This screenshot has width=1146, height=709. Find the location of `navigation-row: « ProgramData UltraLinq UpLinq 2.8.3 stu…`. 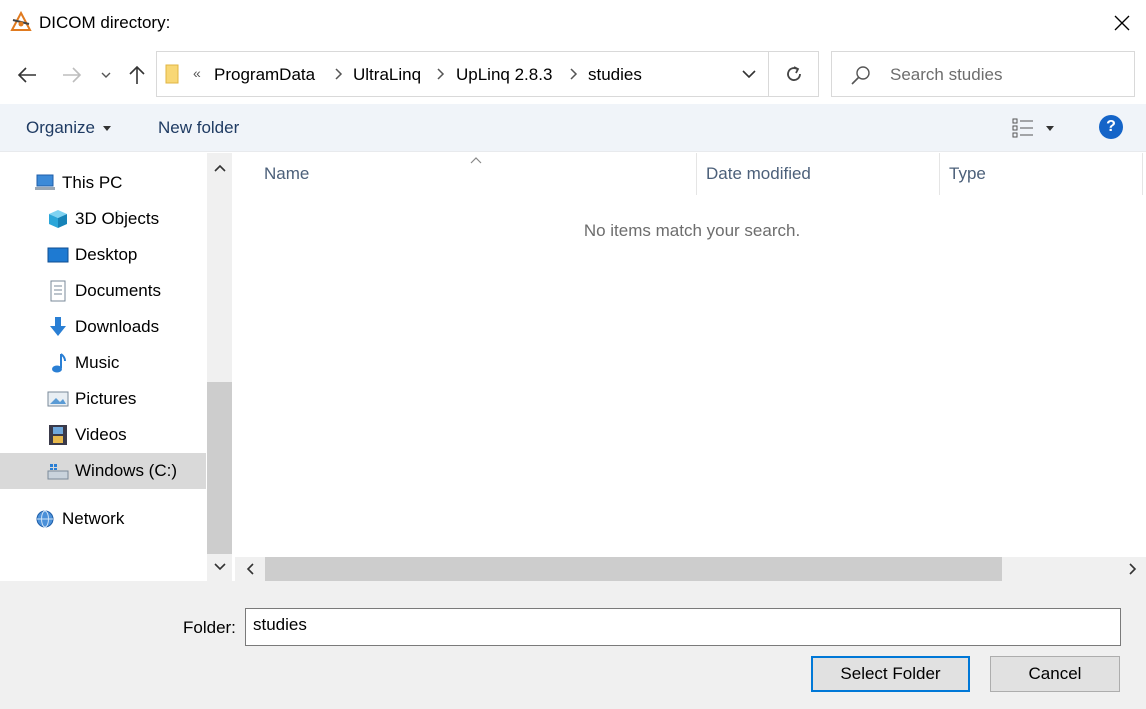

navigation-row: « ProgramData UltraLinq UpLinq 2.8.3 stu… is located at coordinates (573, 74).